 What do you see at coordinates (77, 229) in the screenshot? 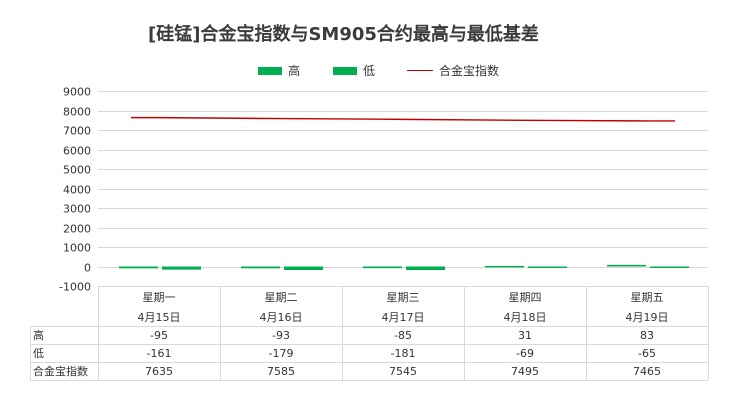
I see `y-tick-label: 2000` at bounding box center [77, 229].